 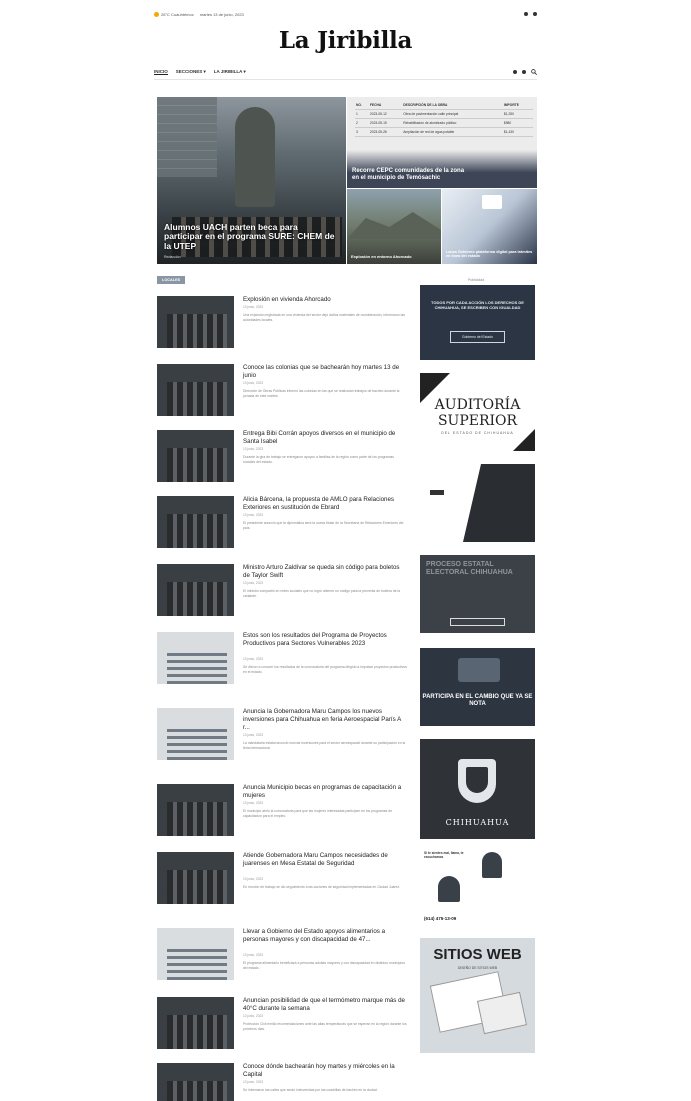 What do you see at coordinates (440, 918) in the screenshot?
I see `ad-phone: (614) 475-13-09` at bounding box center [440, 918].